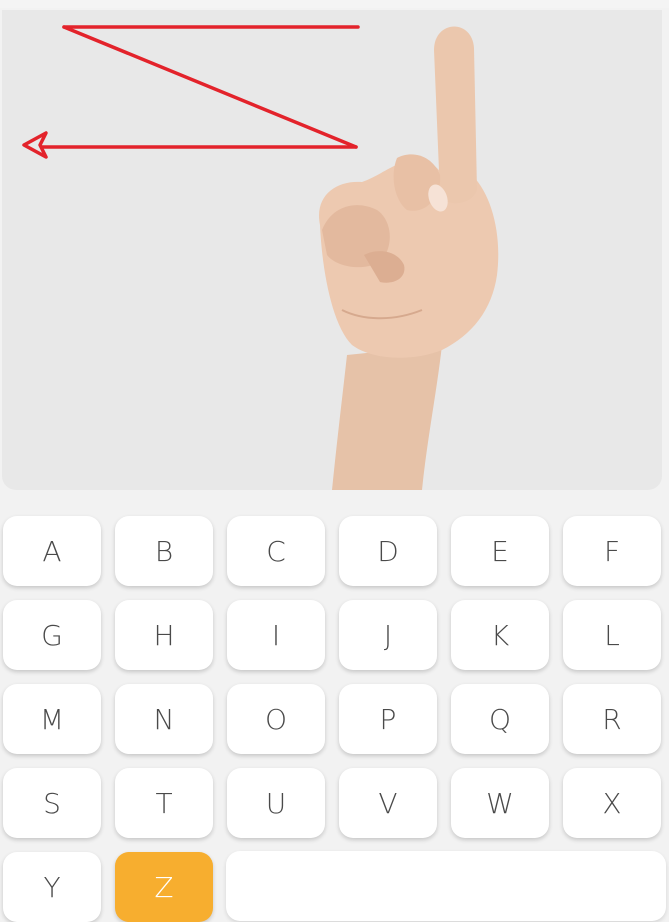 The height and width of the screenshot is (922, 669). What do you see at coordinates (500, 803) in the screenshot?
I see `key-w: W` at bounding box center [500, 803].